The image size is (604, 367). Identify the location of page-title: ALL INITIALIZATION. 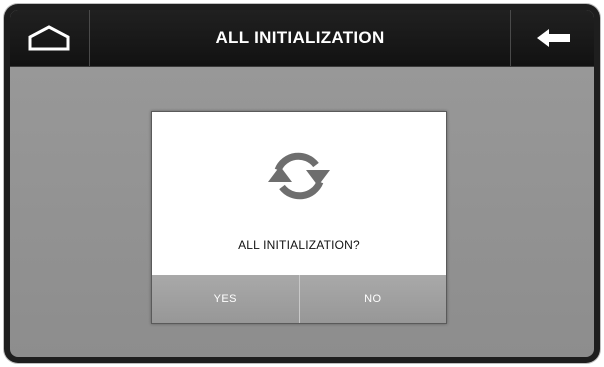
(300, 37).